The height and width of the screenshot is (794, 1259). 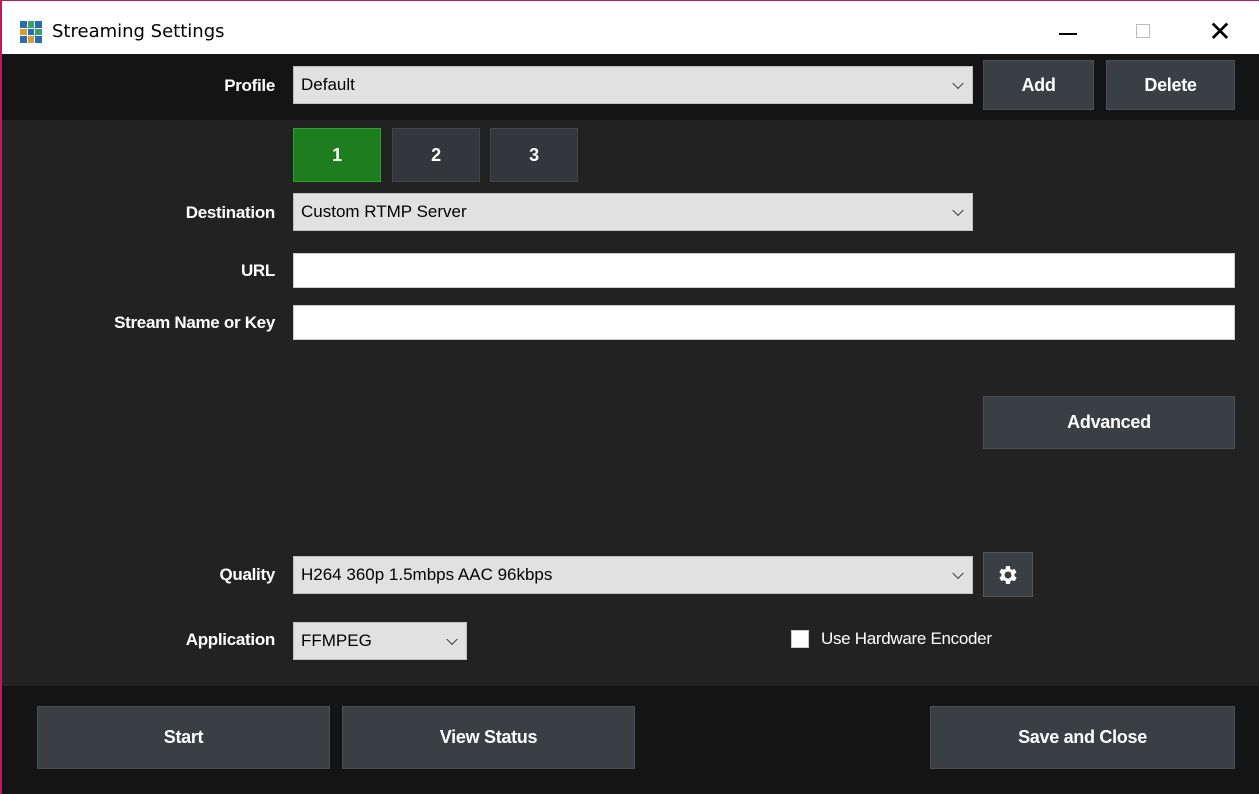 I want to click on hardware-encoder-toggle: Use Hardware Encoder, so click(x=891, y=639).